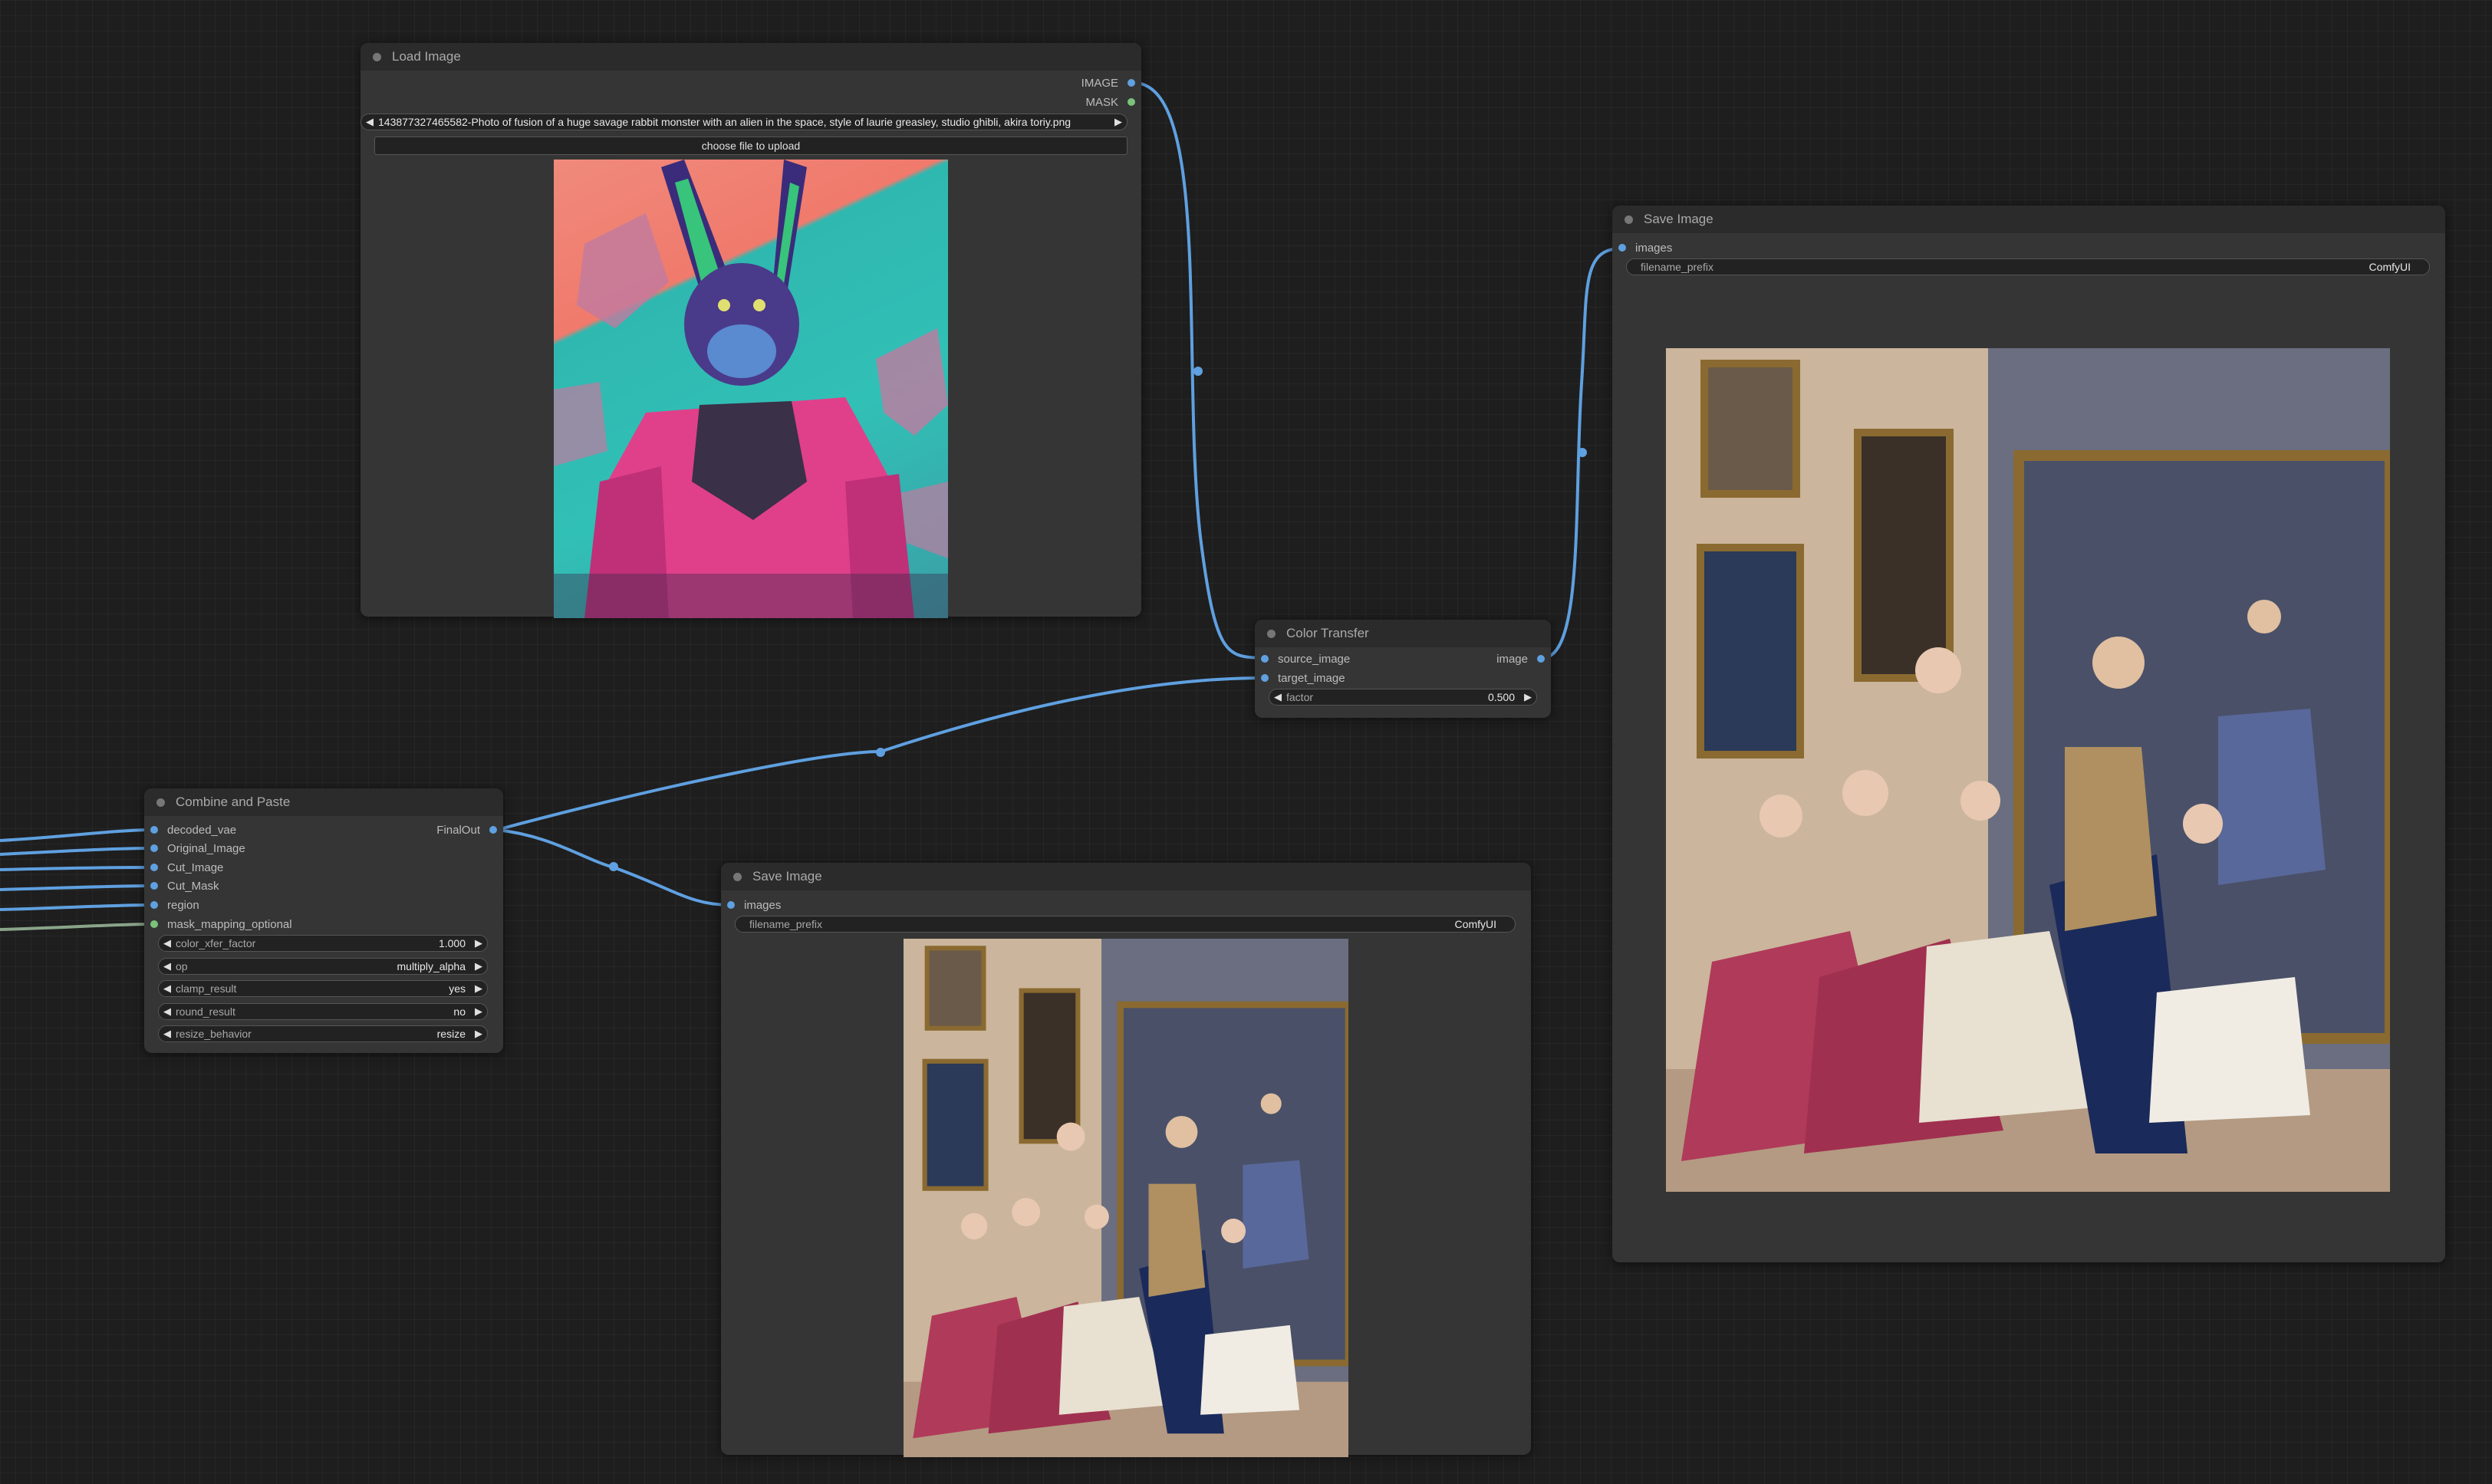 Image resolution: width=2492 pixels, height=1484 pixels. Describe the element at coordinates (77, 835) in the screenshot. I see `link-offscreen-decoded-vae` at that location.